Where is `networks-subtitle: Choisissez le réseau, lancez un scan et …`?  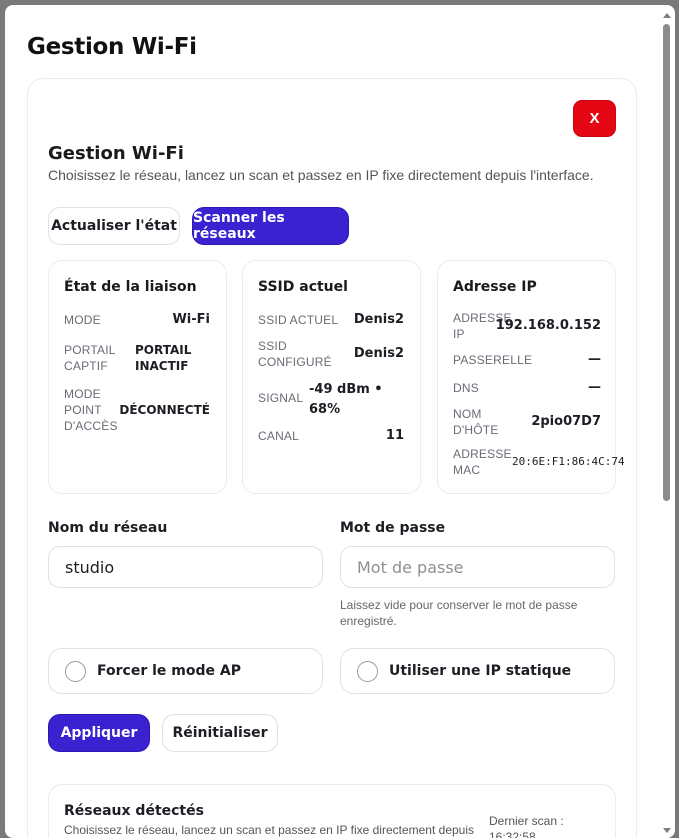
networks-subtitle: Choisissez le réseau, lancez un scan et … is located at coordinates (269, 830).